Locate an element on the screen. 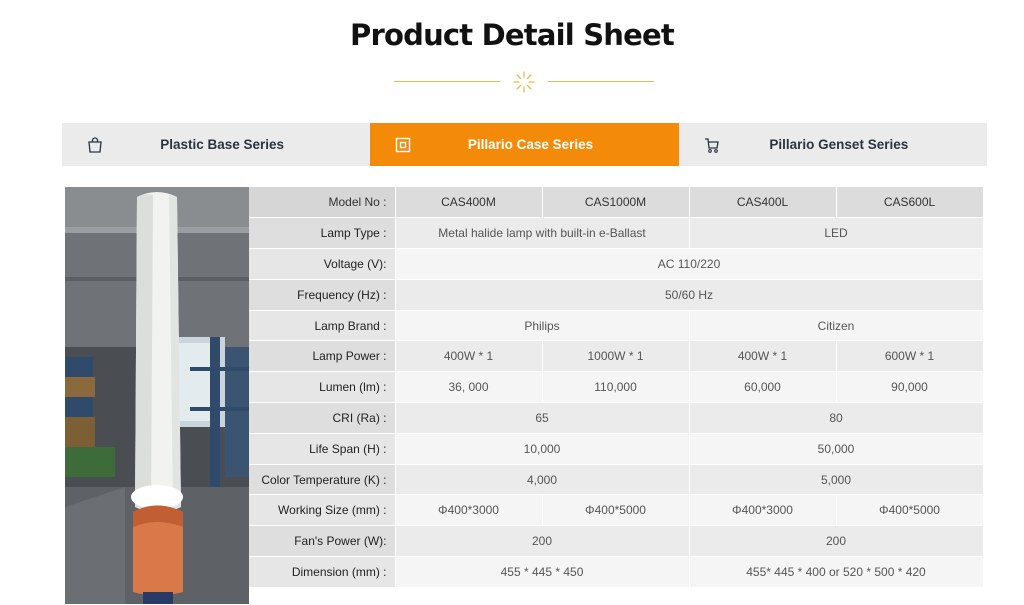 This screenshot has height=605, width=1024. table-cell: CAS400L is located at coordinates (763, 203).